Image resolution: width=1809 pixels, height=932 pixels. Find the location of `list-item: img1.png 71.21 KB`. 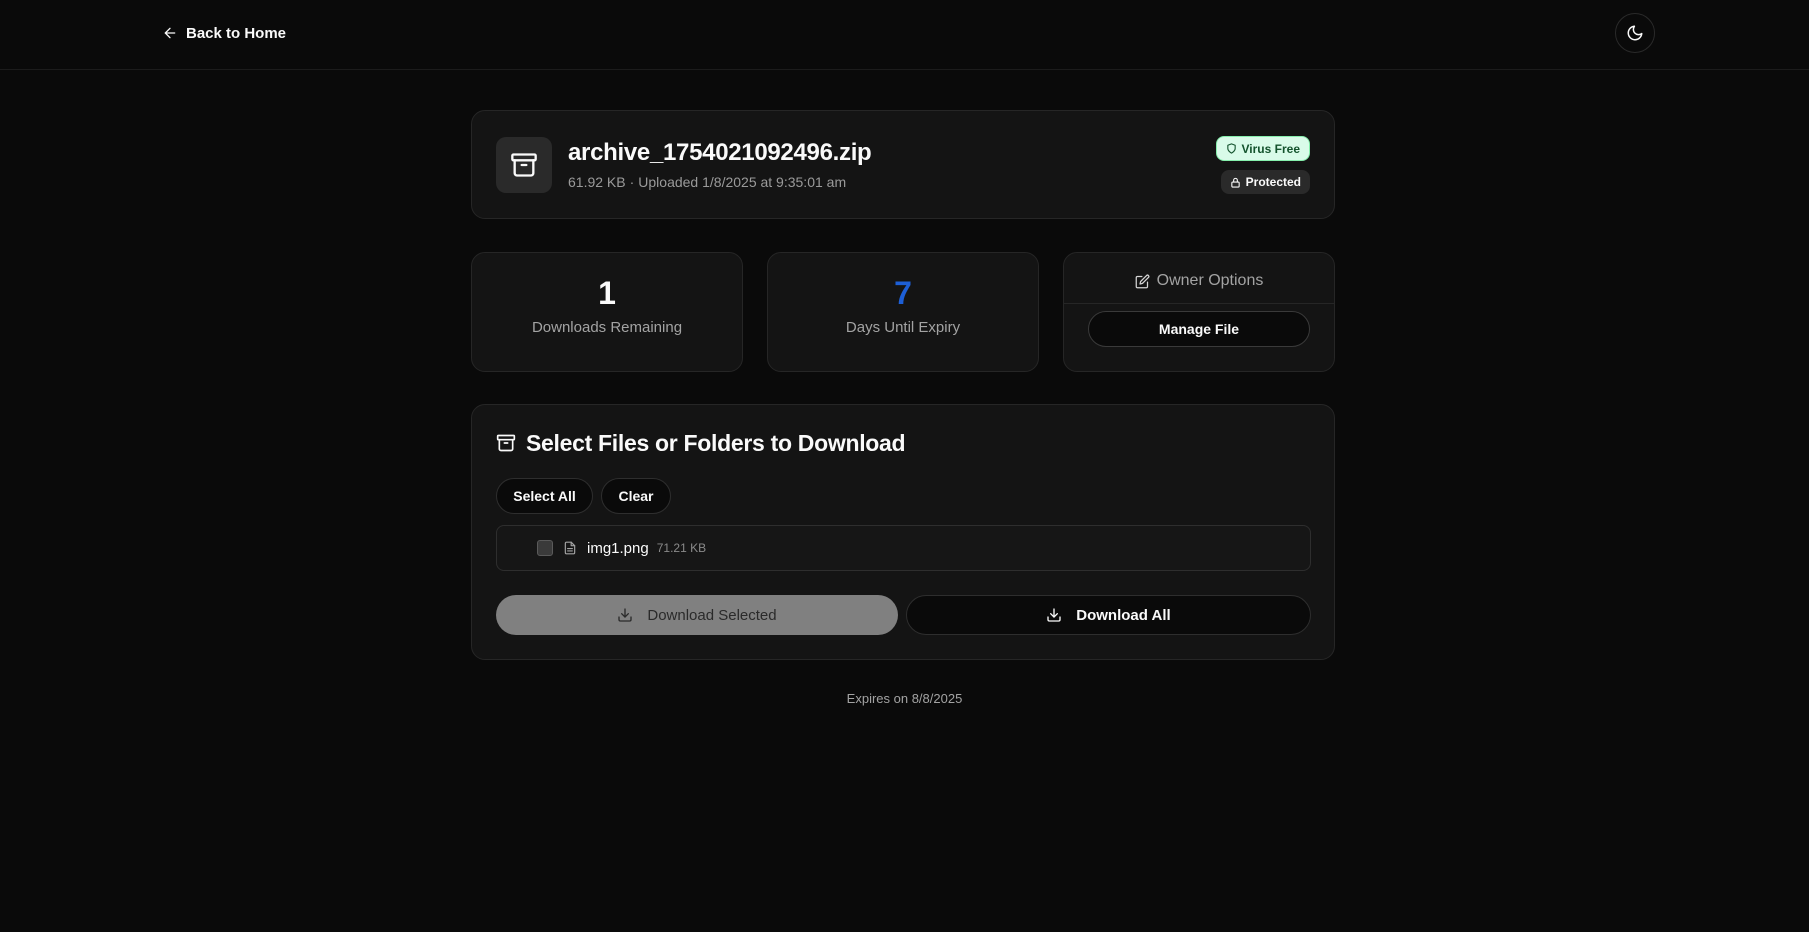

list-item: img1.png 71.21 KB is located at coordinates (621, 548).